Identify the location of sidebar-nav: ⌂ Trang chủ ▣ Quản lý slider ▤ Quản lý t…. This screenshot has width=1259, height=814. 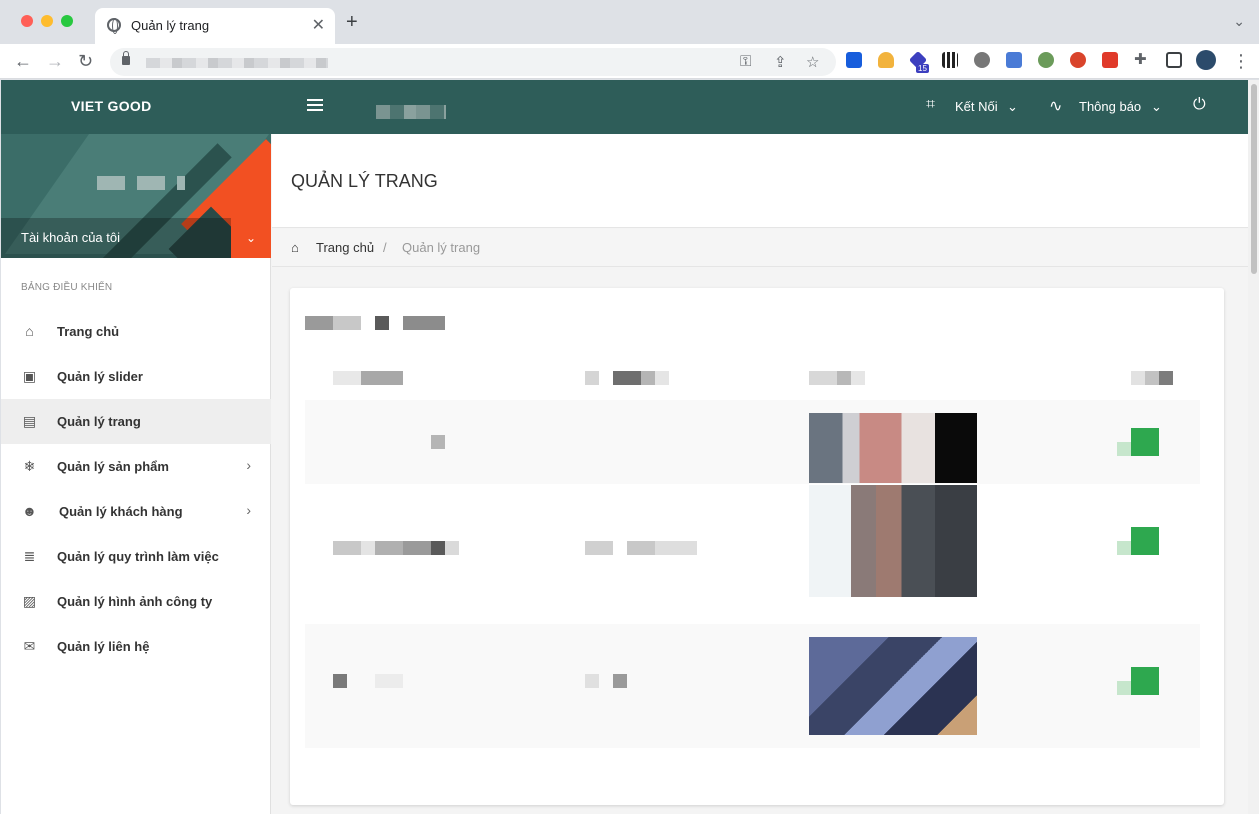
(136, 489).